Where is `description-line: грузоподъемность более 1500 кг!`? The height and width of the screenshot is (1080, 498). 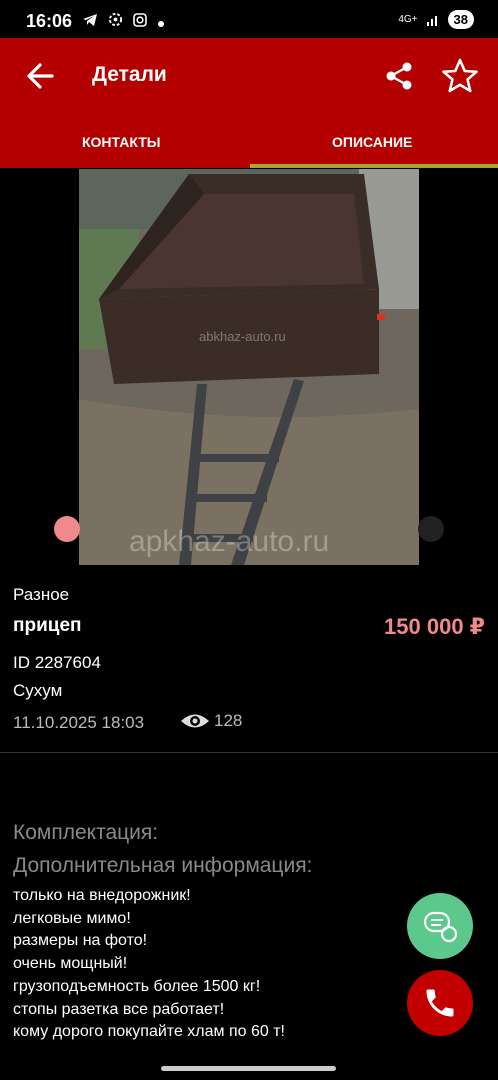 description-line: грузоподъемность более 1500 кг! is located at coordinates (137, 986).